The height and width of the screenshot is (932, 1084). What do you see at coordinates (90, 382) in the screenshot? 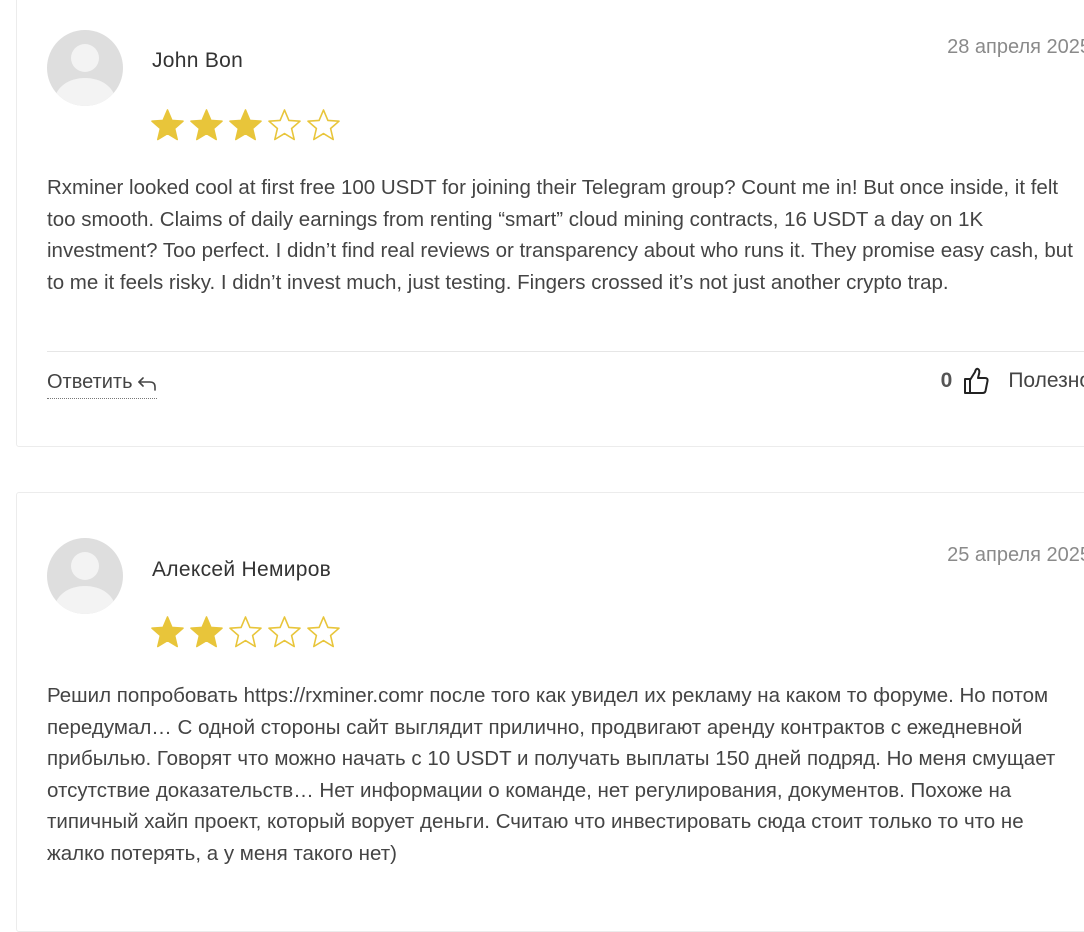
I see `reply-label: Ответить` at bounding box center [90, 382].